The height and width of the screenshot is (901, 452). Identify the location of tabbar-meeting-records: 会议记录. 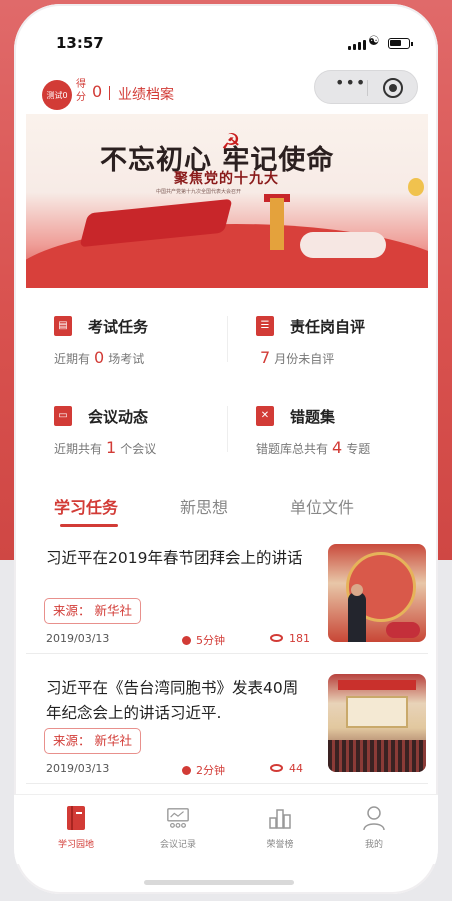
(178, 827).